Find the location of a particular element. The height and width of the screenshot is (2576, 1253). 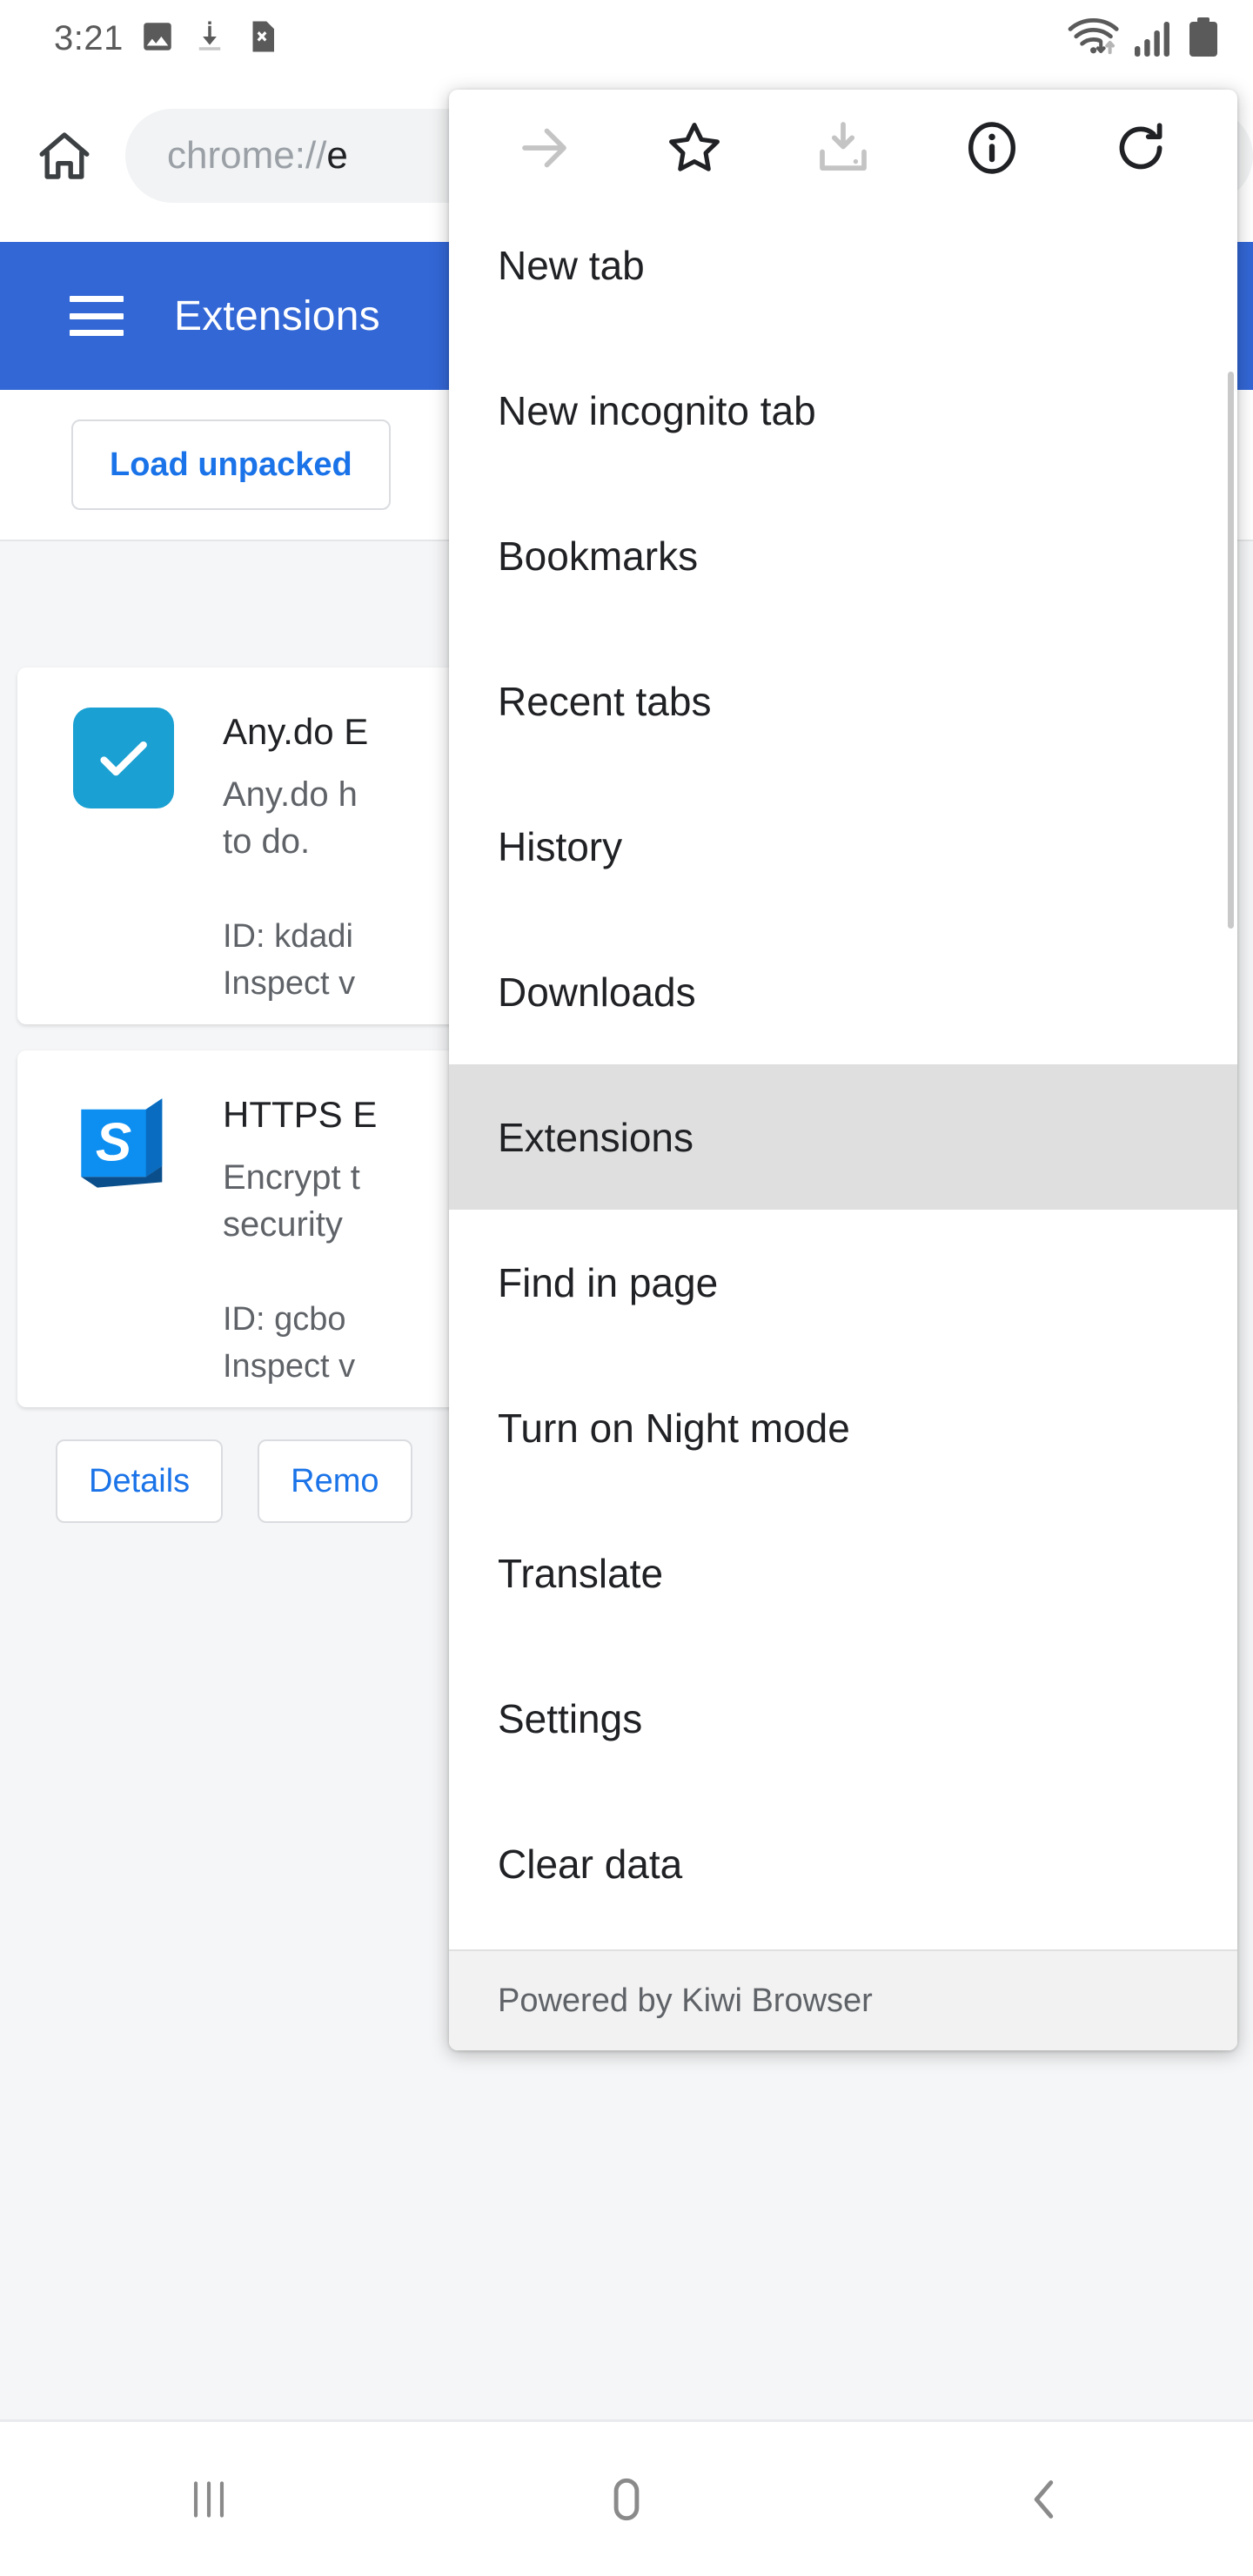

menu-item-label: Downloads is located at coordinates (597, 992).